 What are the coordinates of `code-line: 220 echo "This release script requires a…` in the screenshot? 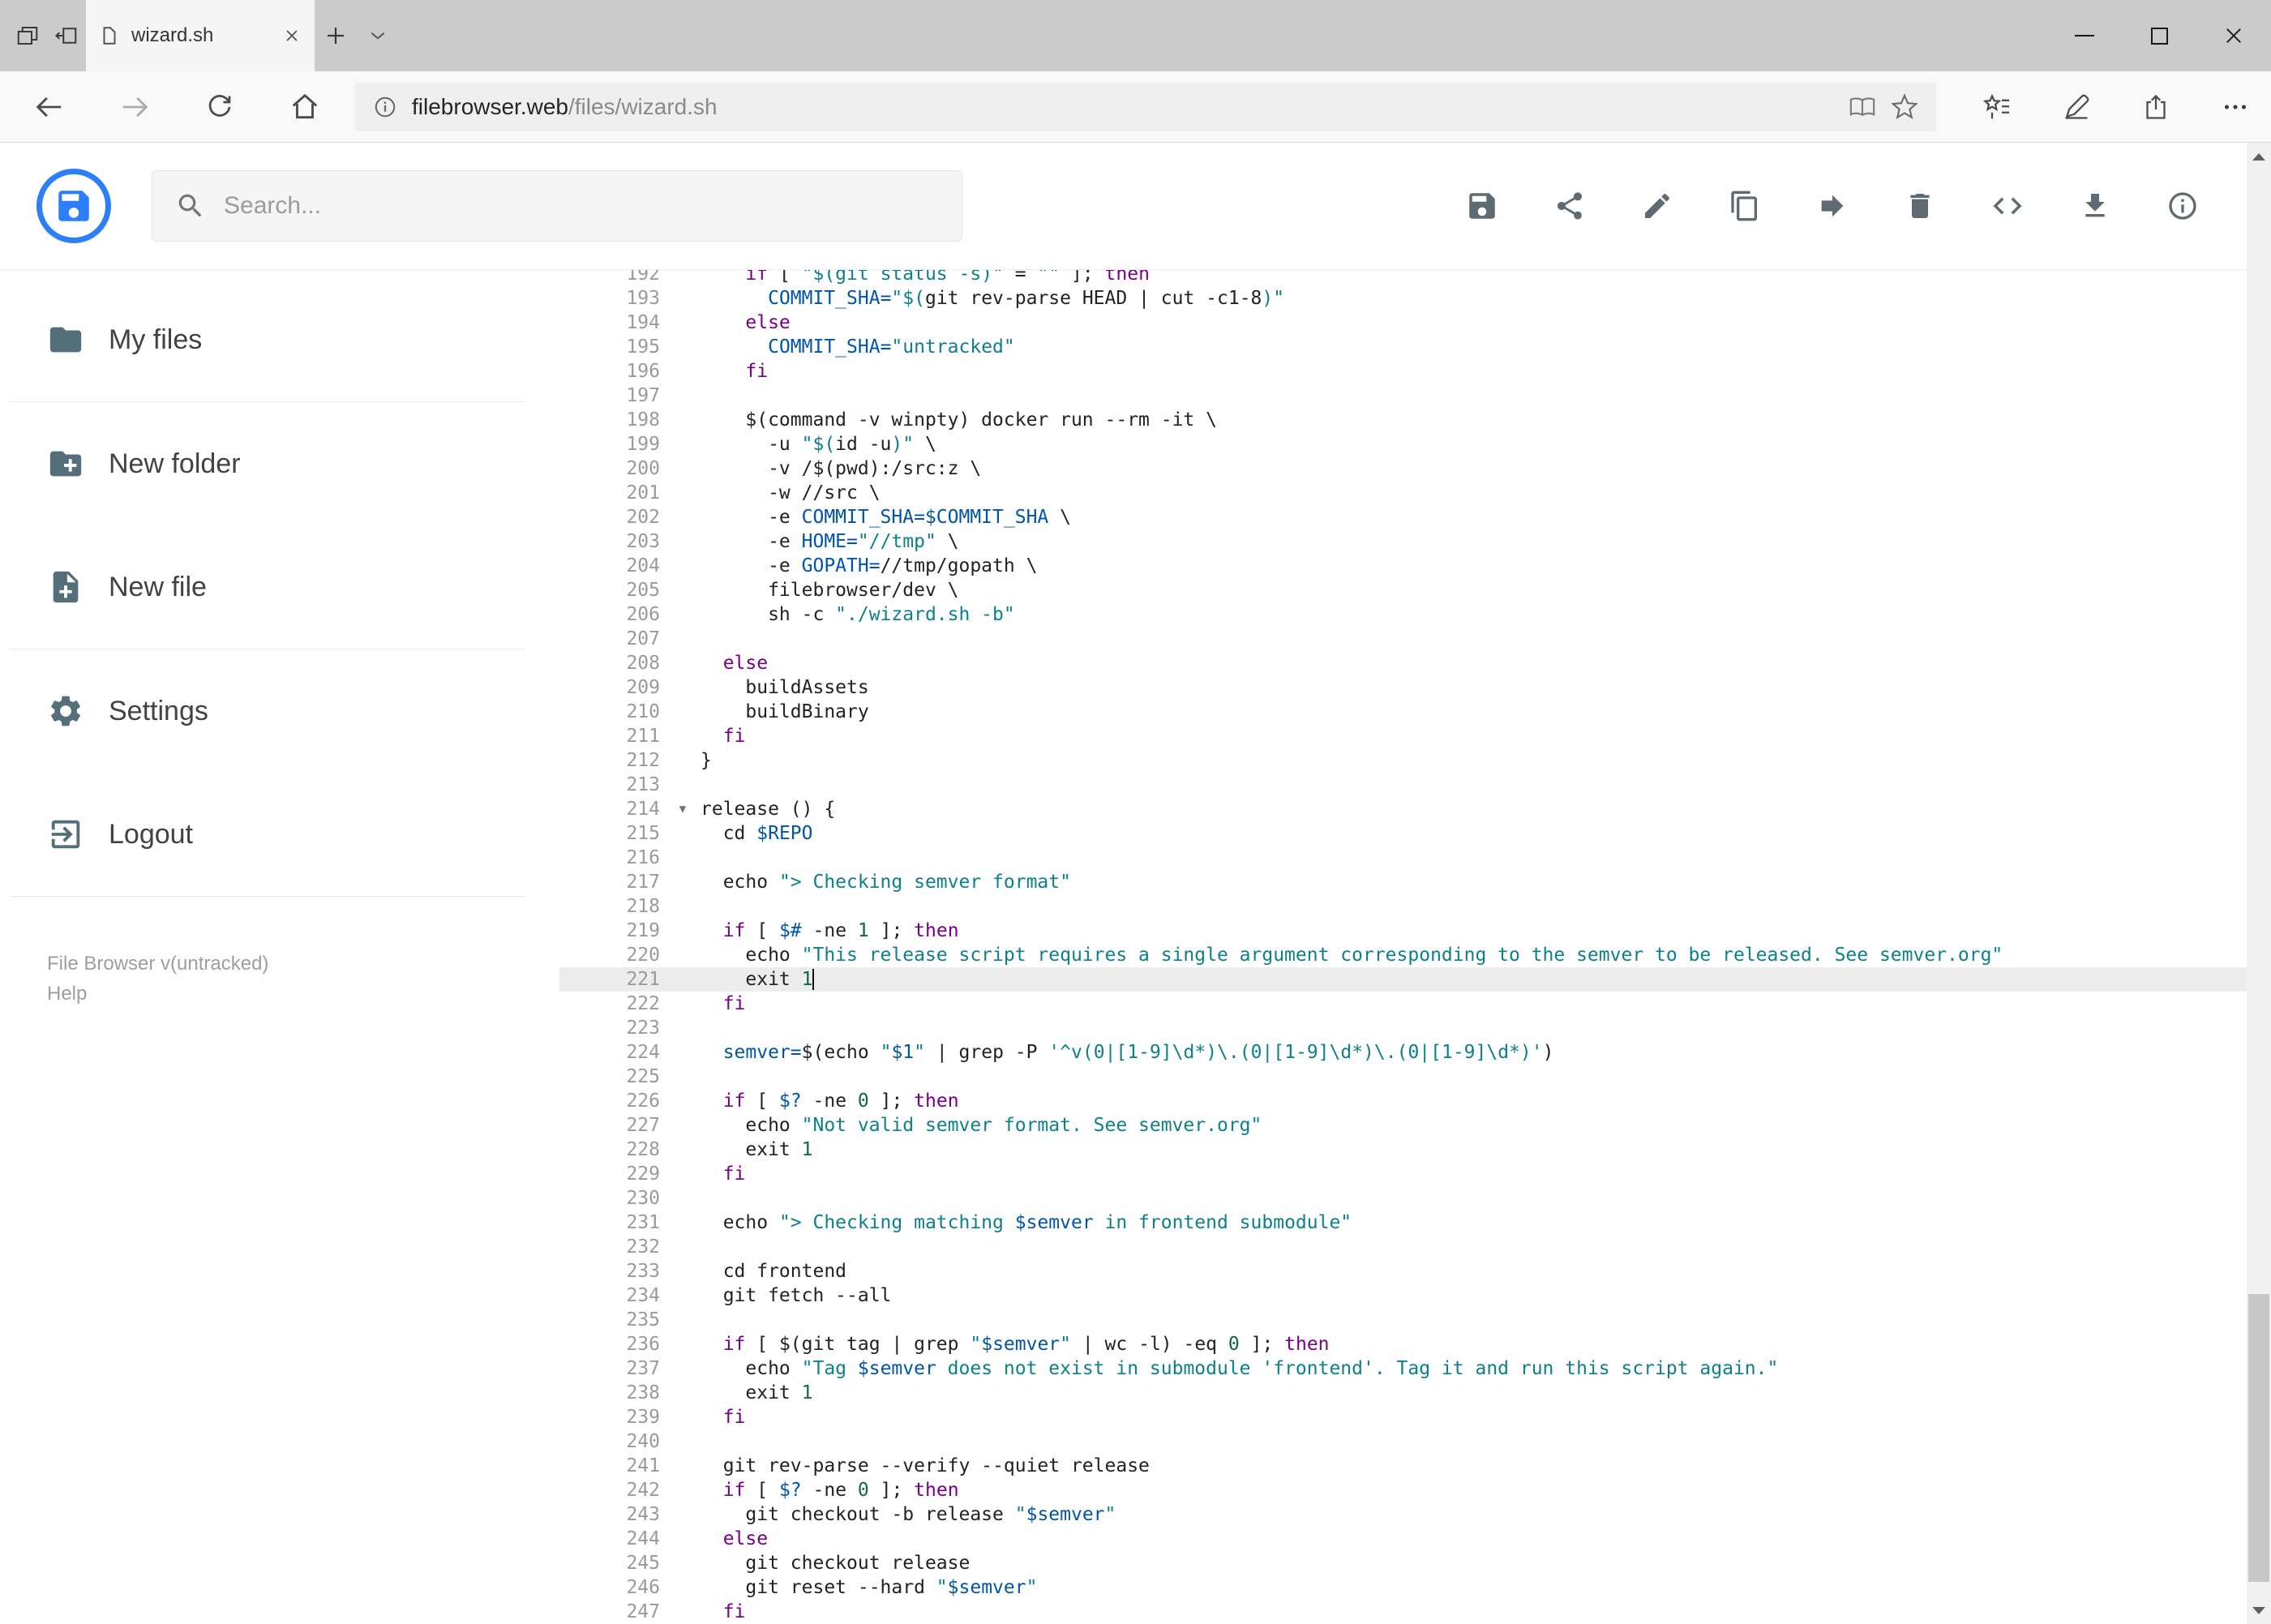 It's located at (1403, 955).